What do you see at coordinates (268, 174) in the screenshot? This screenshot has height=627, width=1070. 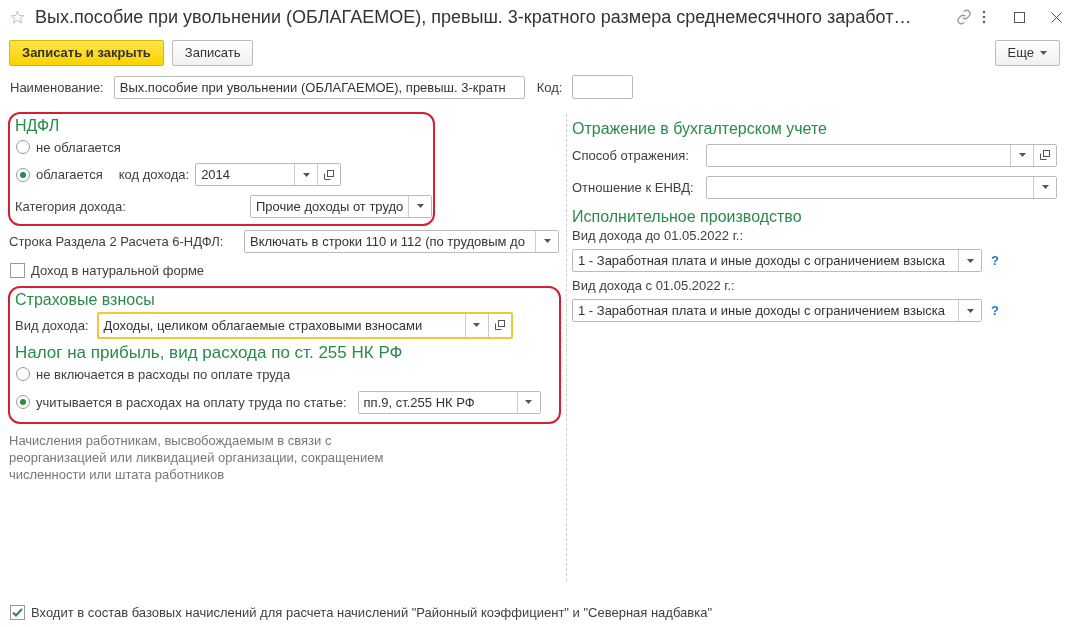 I see `income-code-field: 2014` at bounding box center [268, 174].